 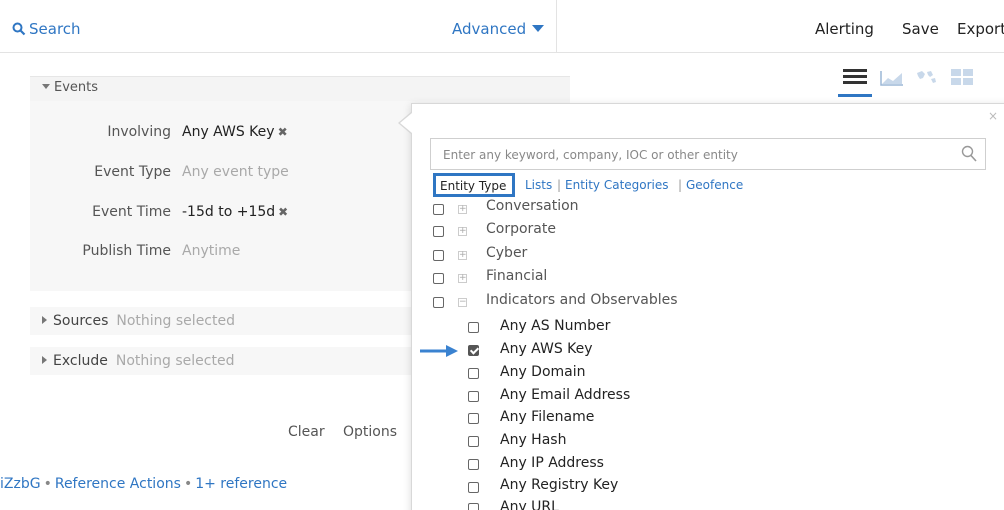 I want to click on collapse-minus-icon: −, so click(x=462, y=302).